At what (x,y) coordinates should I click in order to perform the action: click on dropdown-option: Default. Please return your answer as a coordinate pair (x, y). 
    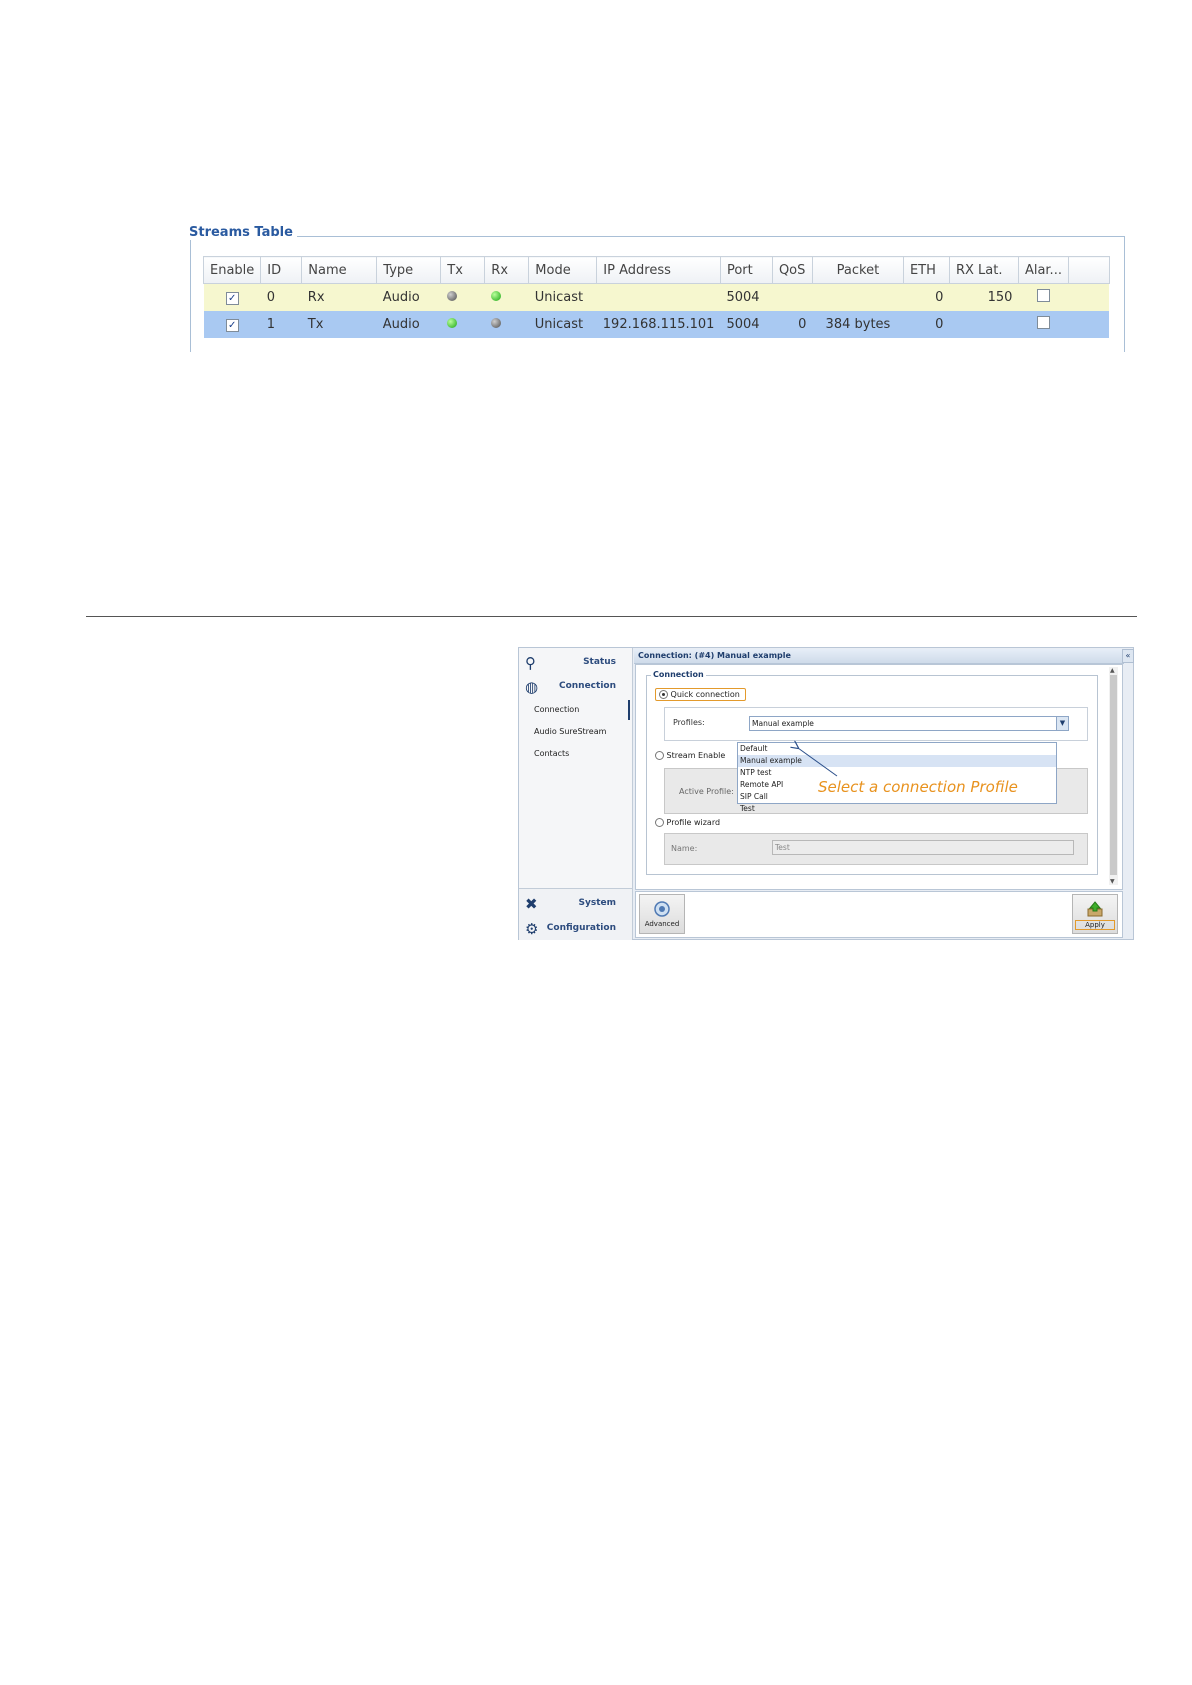
    Looking at the image, I should click on (897, 749).